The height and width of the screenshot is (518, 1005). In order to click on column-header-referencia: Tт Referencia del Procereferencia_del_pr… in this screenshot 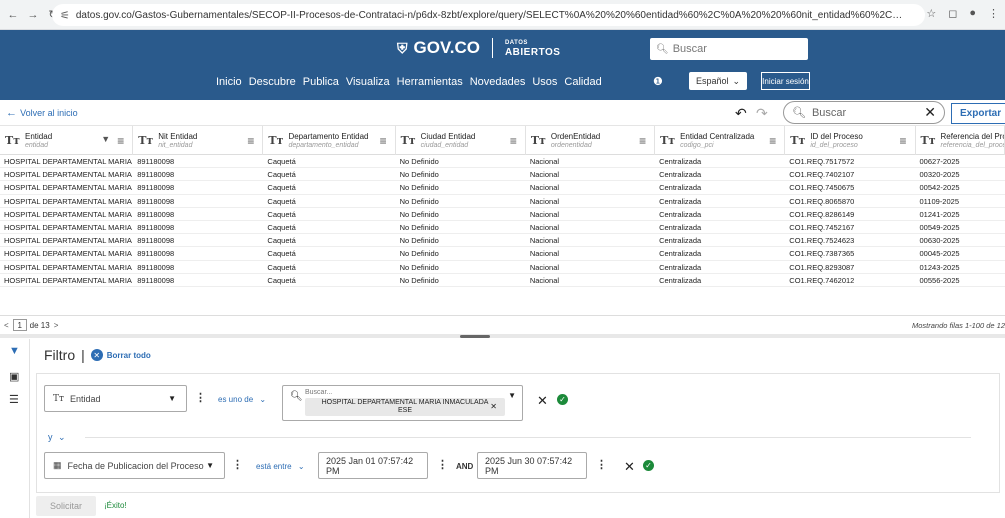, I will do `click(960, 140)`.